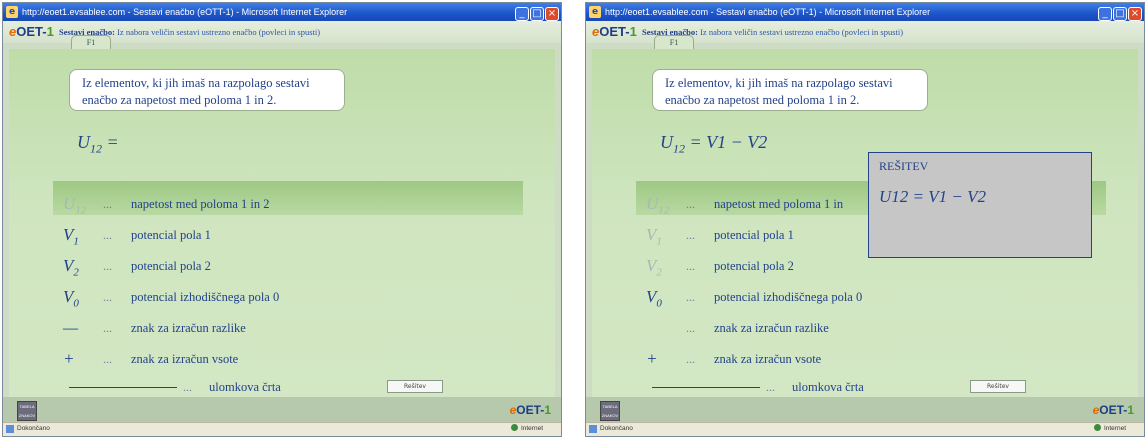  Describe the element at coordinates (932, 196) in the screenshot. I see `solution-equation: U12 = V1 − V2` at that location.